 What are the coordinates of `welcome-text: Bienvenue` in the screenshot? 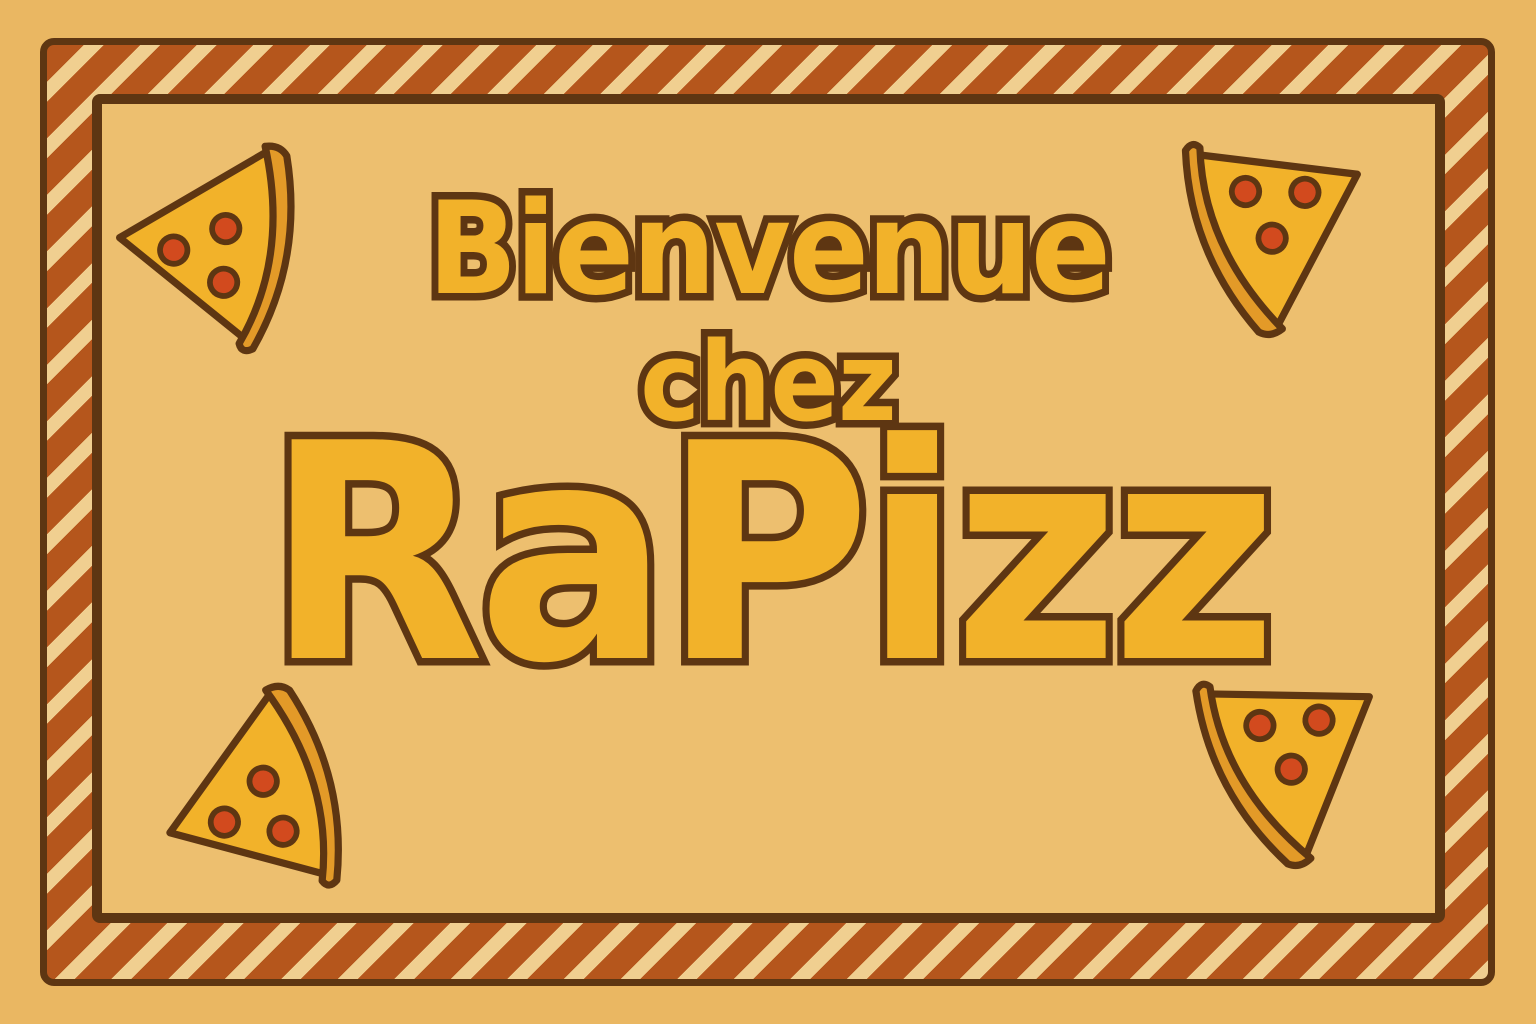 It's located at (768, 250).